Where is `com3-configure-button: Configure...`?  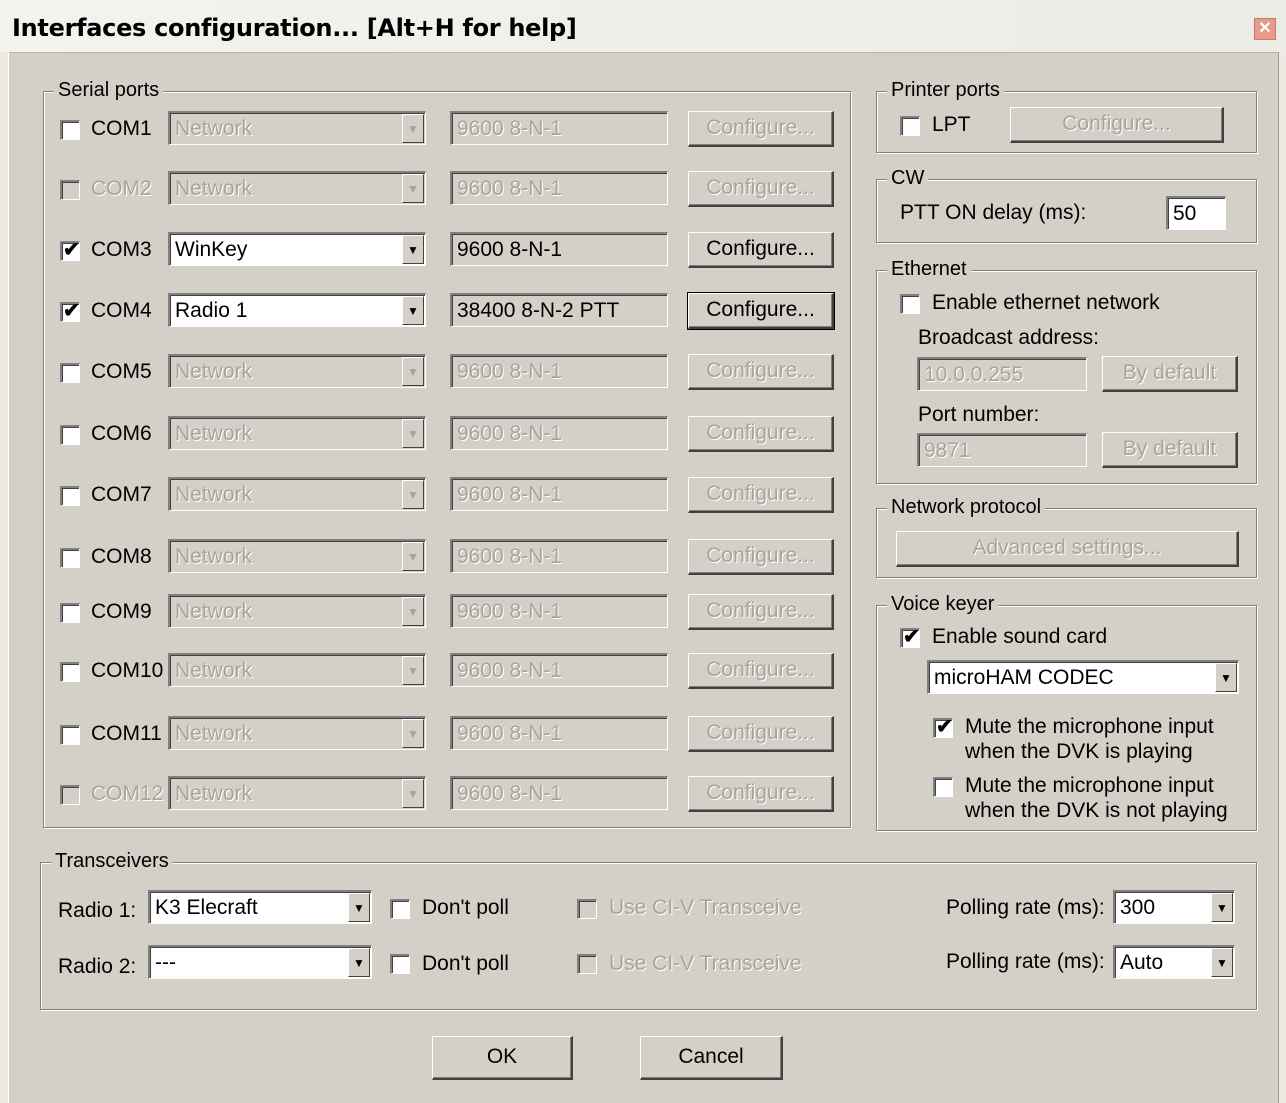 com3-configure-button: Configure... is located at coordinates (761, 250).